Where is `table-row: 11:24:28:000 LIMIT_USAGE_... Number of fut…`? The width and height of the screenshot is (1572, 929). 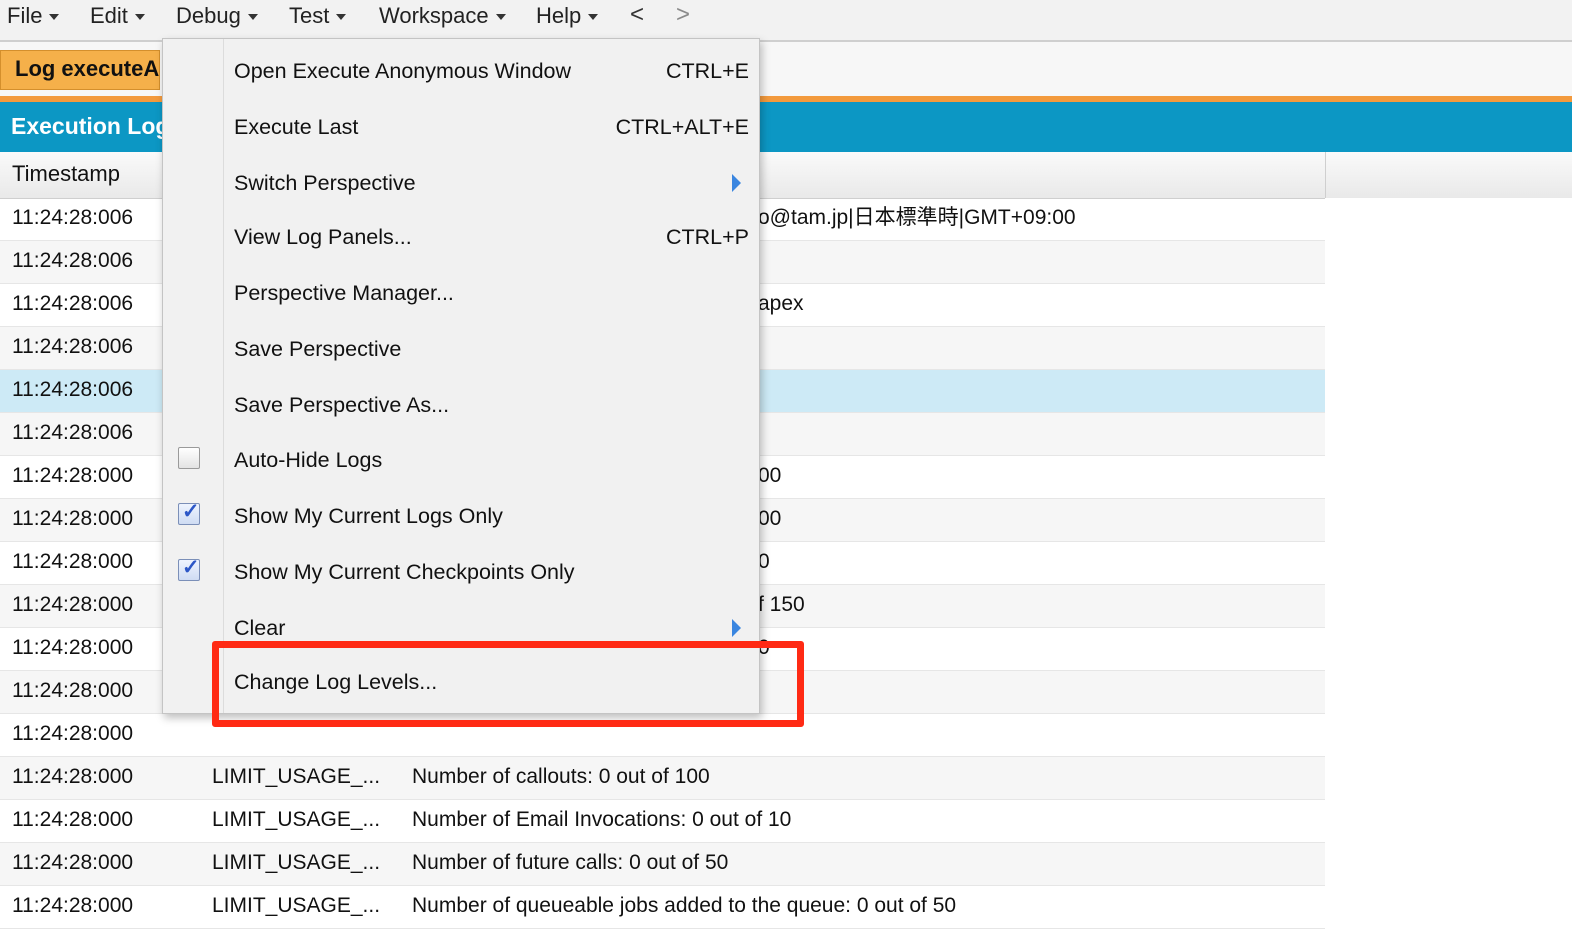
table-row: 11:24:28:000 LIMIT_USAGE_... Number of fut… is located at coordinates (662, 864).